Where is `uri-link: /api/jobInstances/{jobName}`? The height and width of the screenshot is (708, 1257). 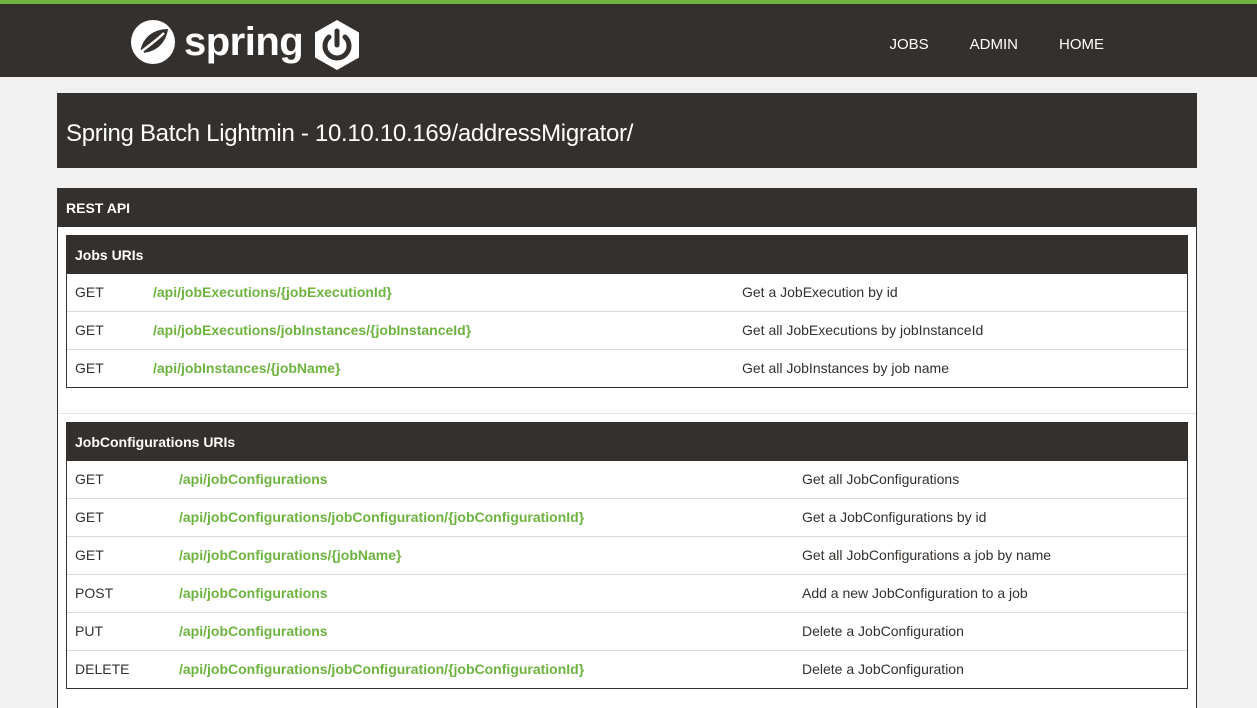
uri-link: /api/jobInstances/{jobName} is located at coordinates (247, 368).